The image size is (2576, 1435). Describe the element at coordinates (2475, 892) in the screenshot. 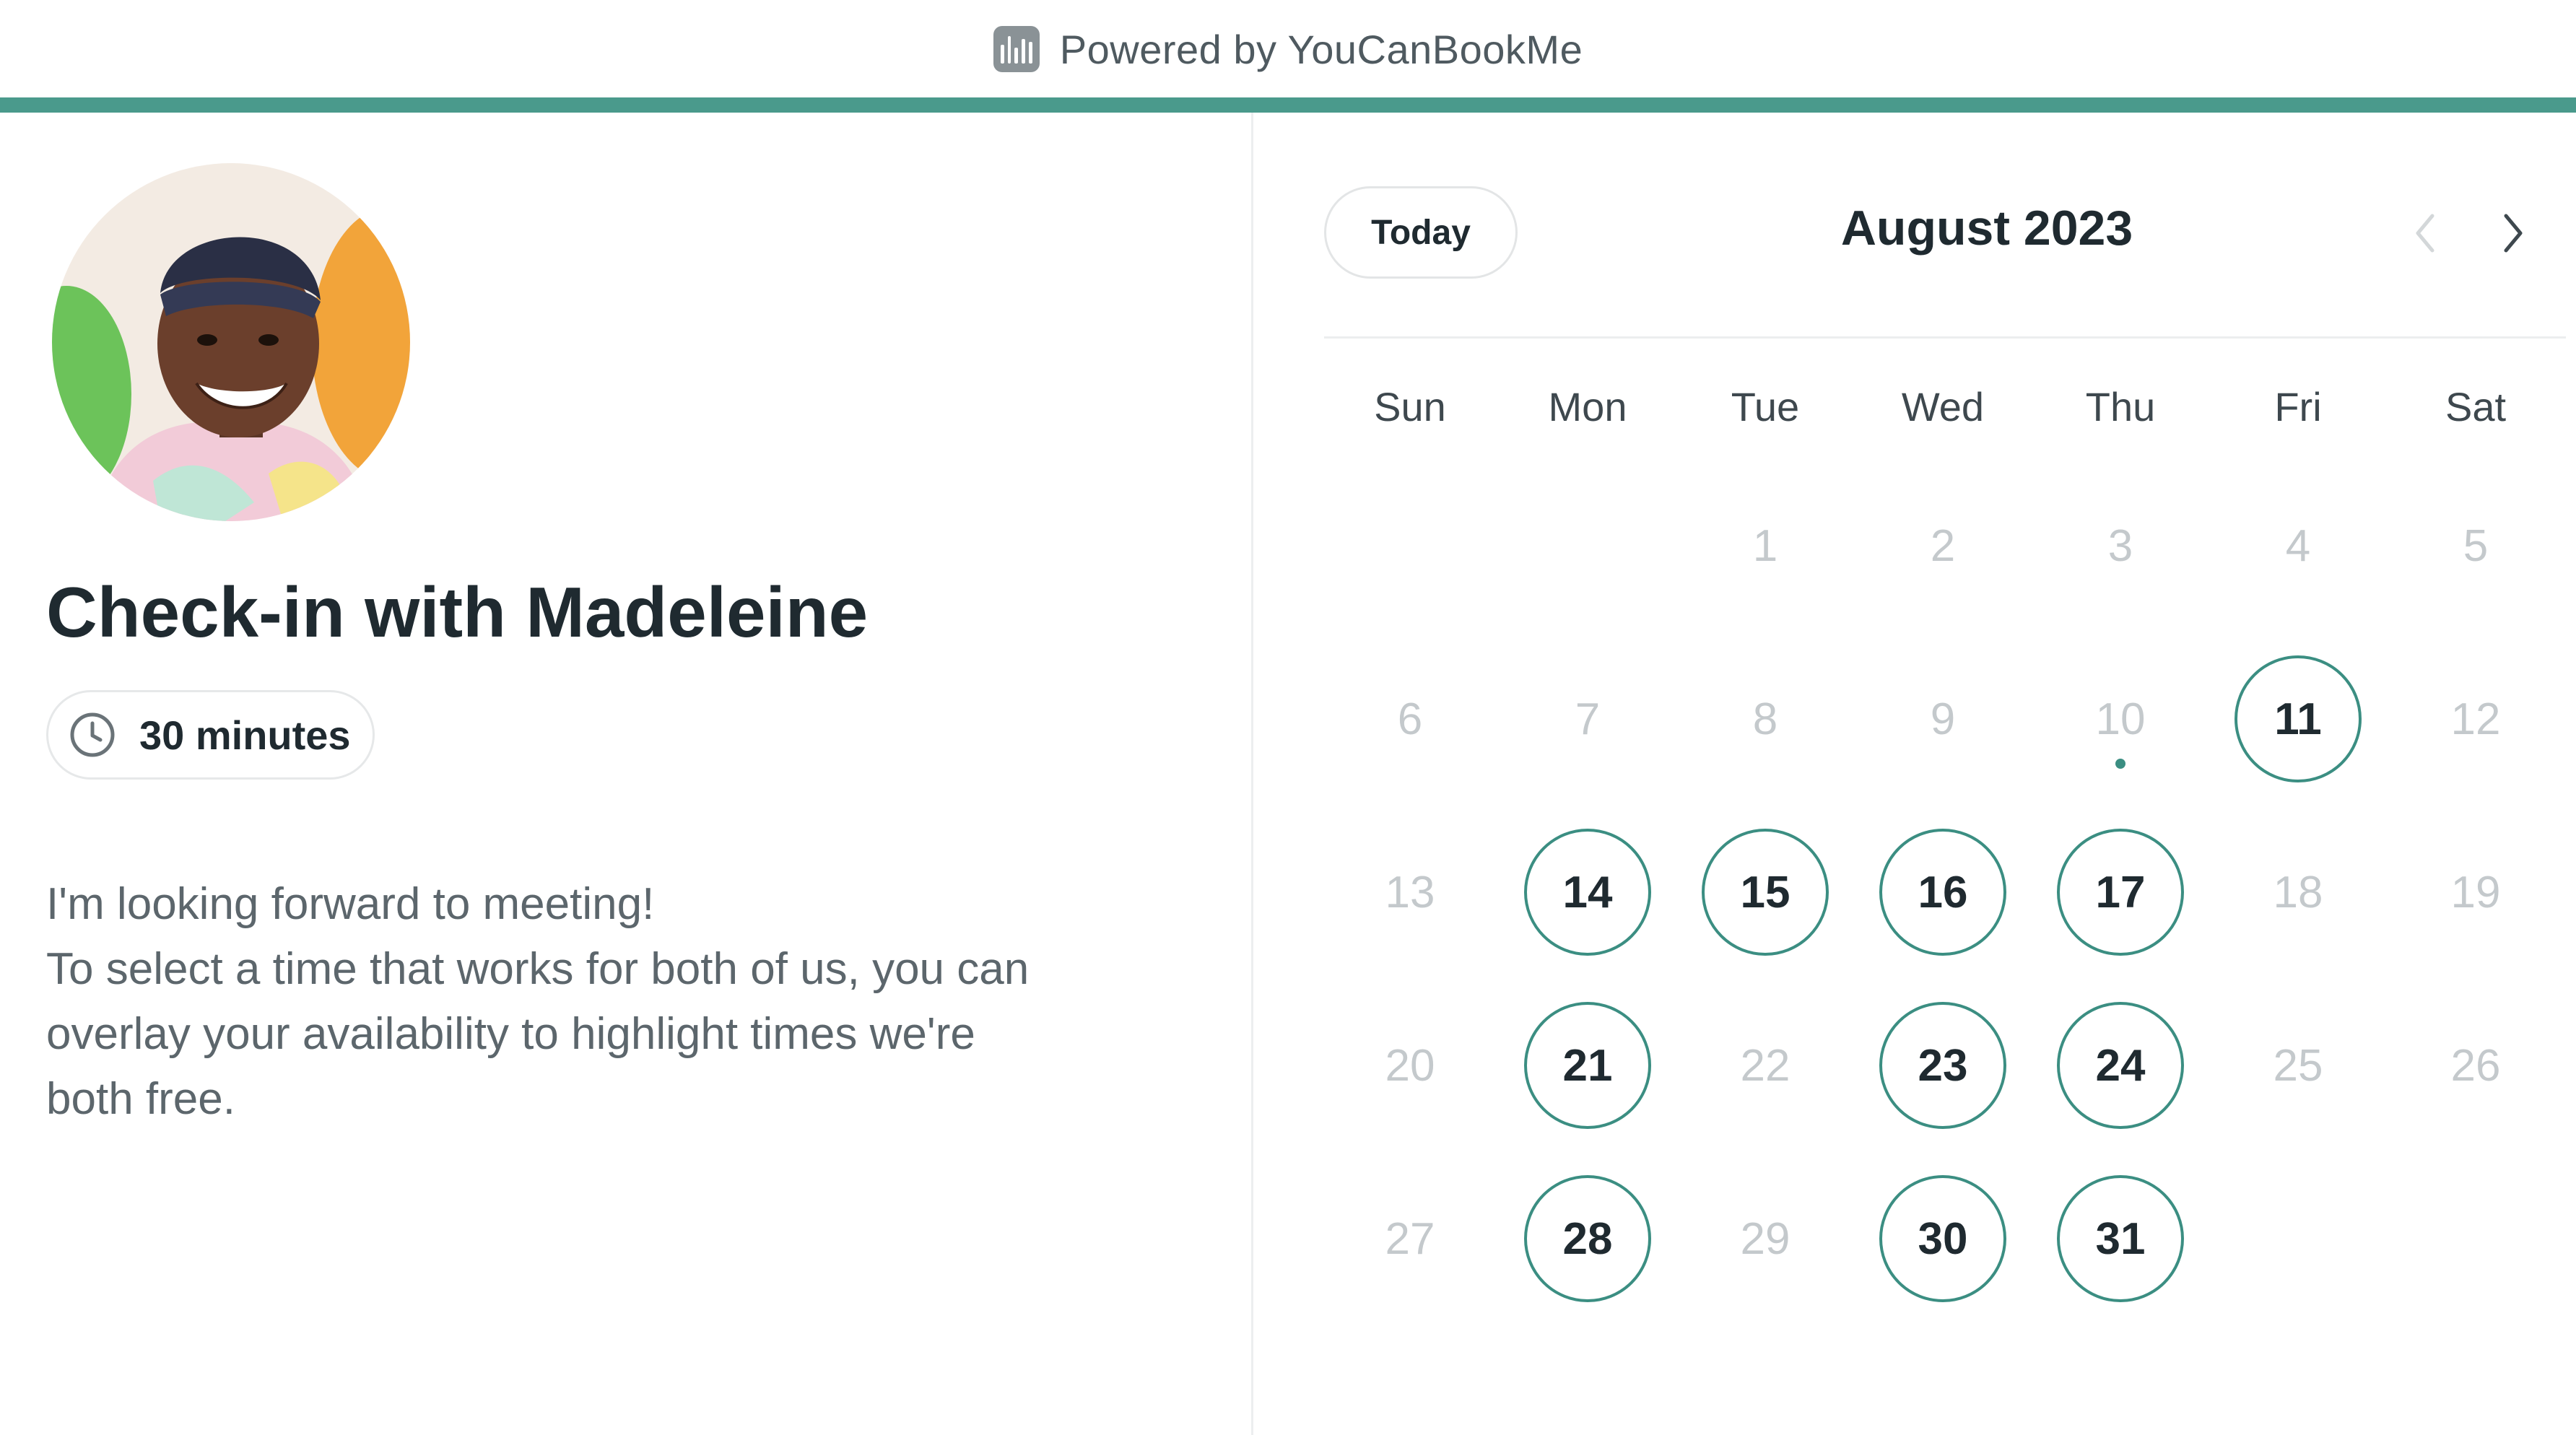

I see `unavailable-day-19: 19` at that location.